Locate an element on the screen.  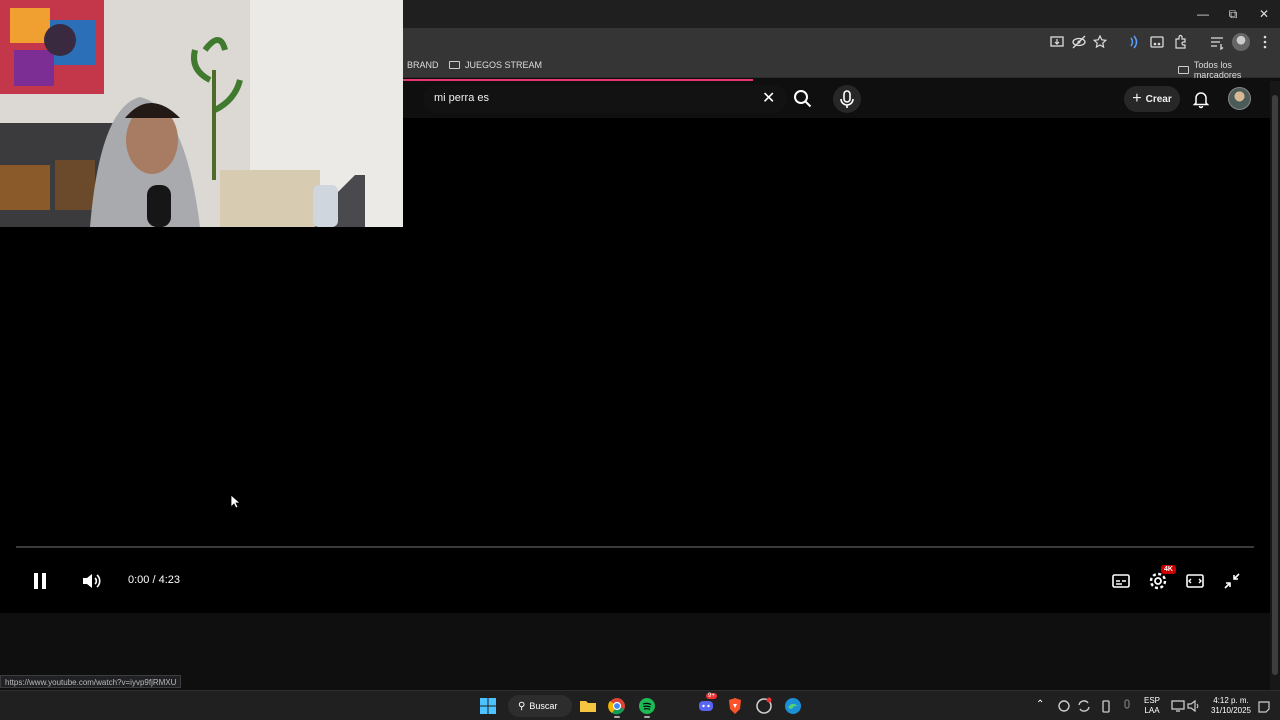
quality-4k-badge: 4K is located at coordinates (1168, 569).